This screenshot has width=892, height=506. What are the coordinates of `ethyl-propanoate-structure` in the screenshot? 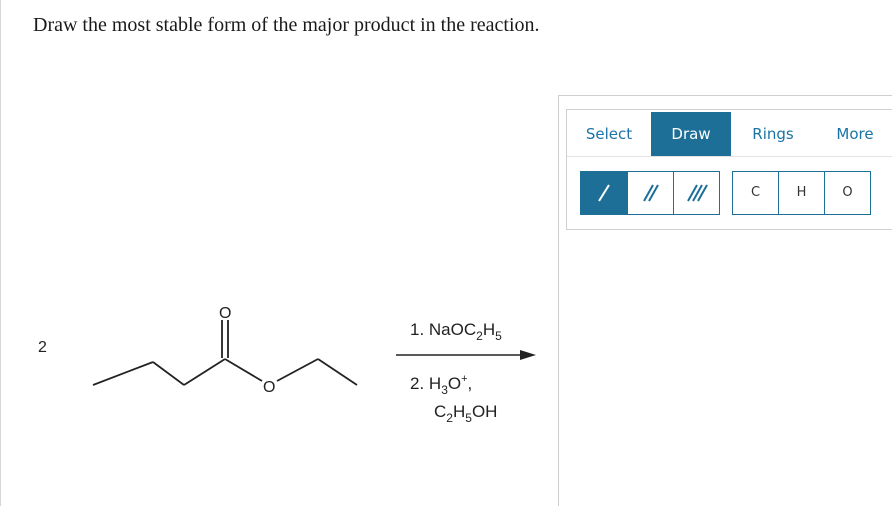 It's located at (225, 353).